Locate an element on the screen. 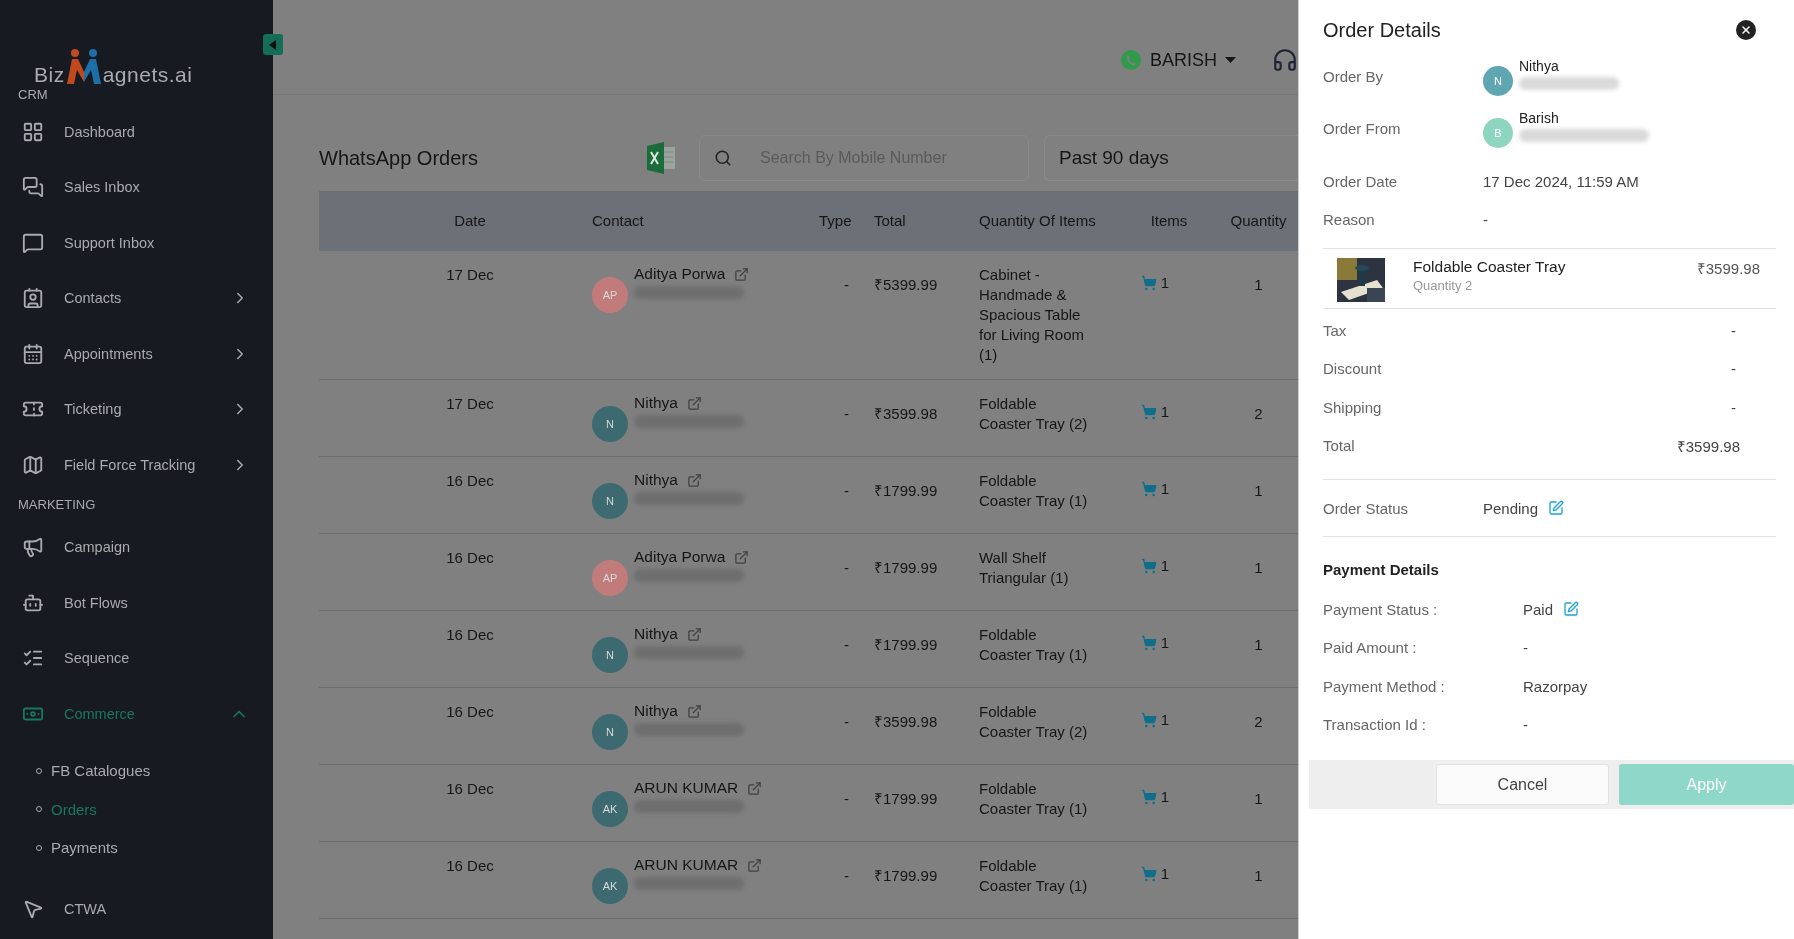  page-title: WhatsApp Orders is located at coordinates (399, 158).